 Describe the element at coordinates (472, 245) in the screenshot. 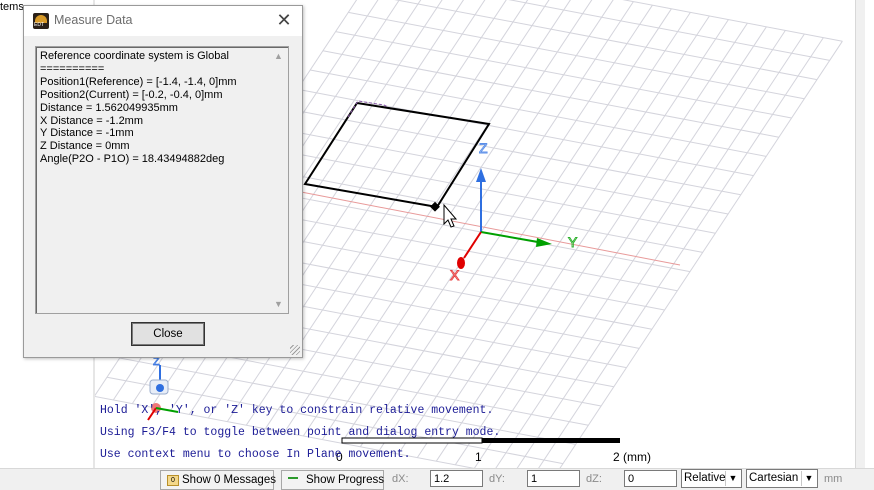

I see `x-axis-line` at that location.